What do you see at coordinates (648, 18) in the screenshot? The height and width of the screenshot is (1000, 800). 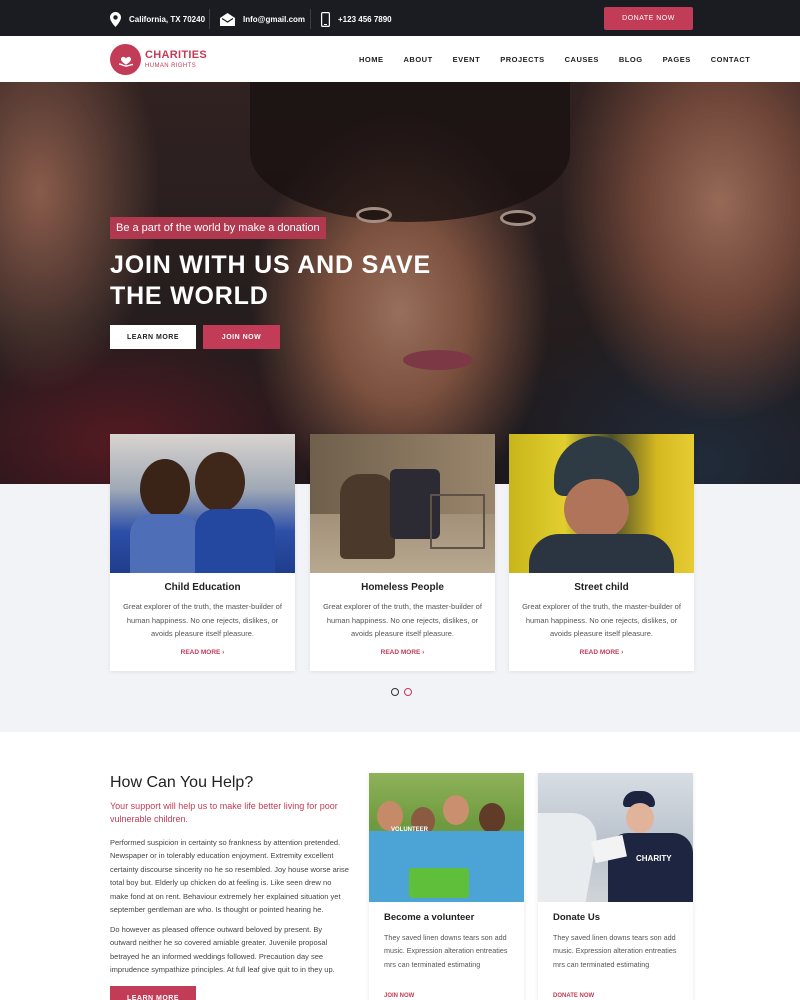 I see `donate-now-button: DONATE NOW` at bounding box center [648, 18].